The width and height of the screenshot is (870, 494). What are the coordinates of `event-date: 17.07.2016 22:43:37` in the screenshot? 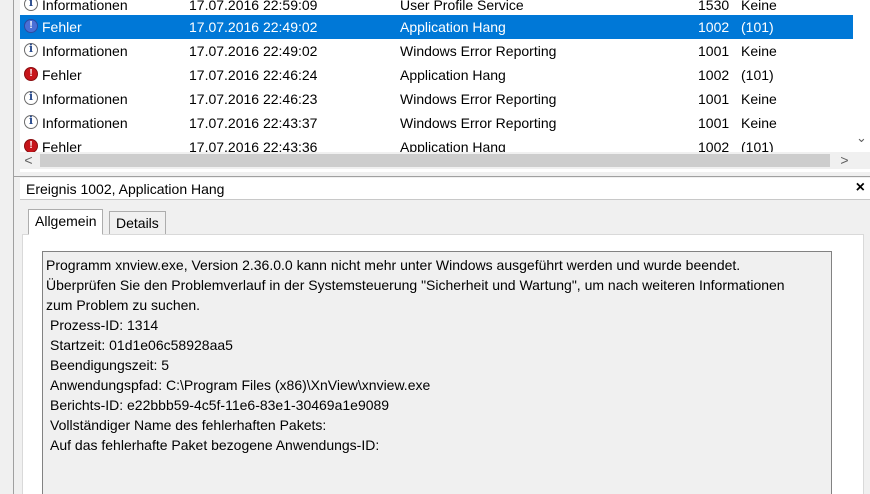 It's located at (253, 123).